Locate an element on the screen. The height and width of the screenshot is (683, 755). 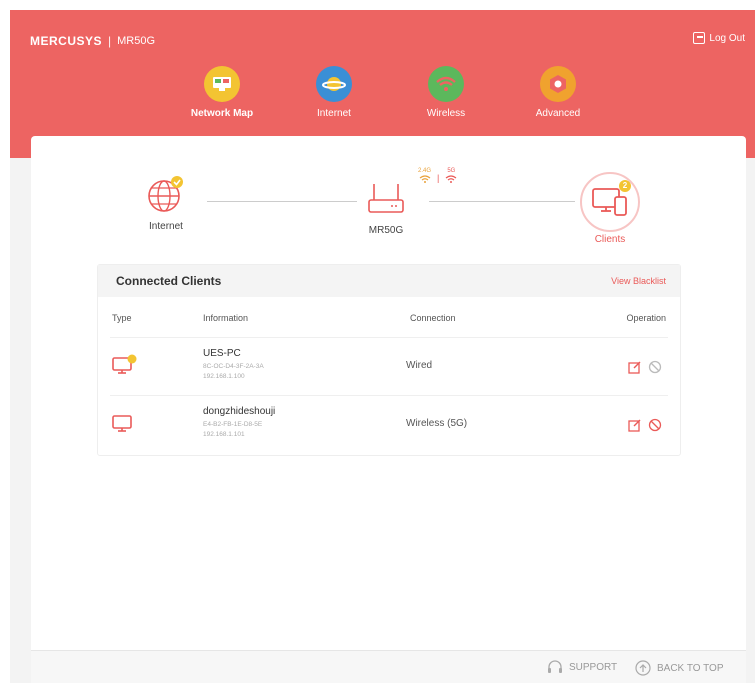
column-type: Type is located at coordinates (122, 318).